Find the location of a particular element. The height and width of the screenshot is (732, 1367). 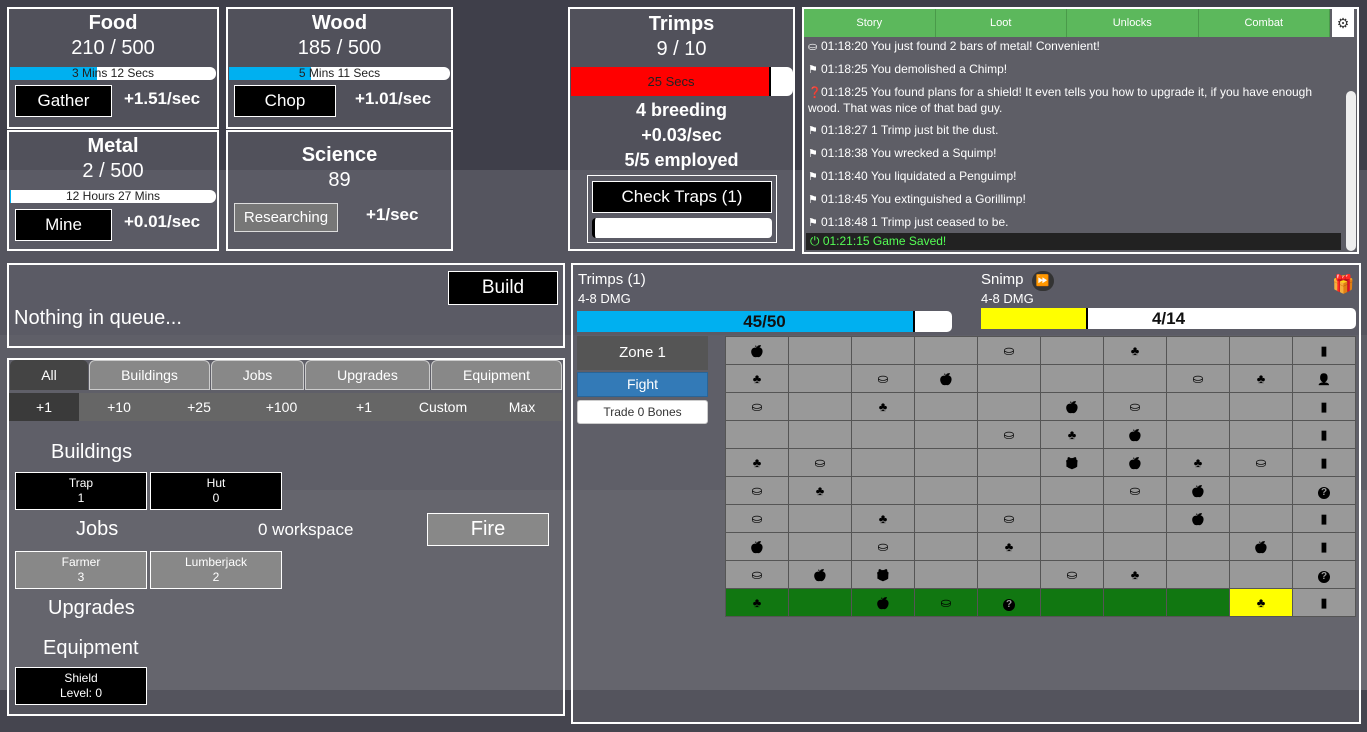

fast-forward-icon: ⏩ is located at coordinates (1042, 281).